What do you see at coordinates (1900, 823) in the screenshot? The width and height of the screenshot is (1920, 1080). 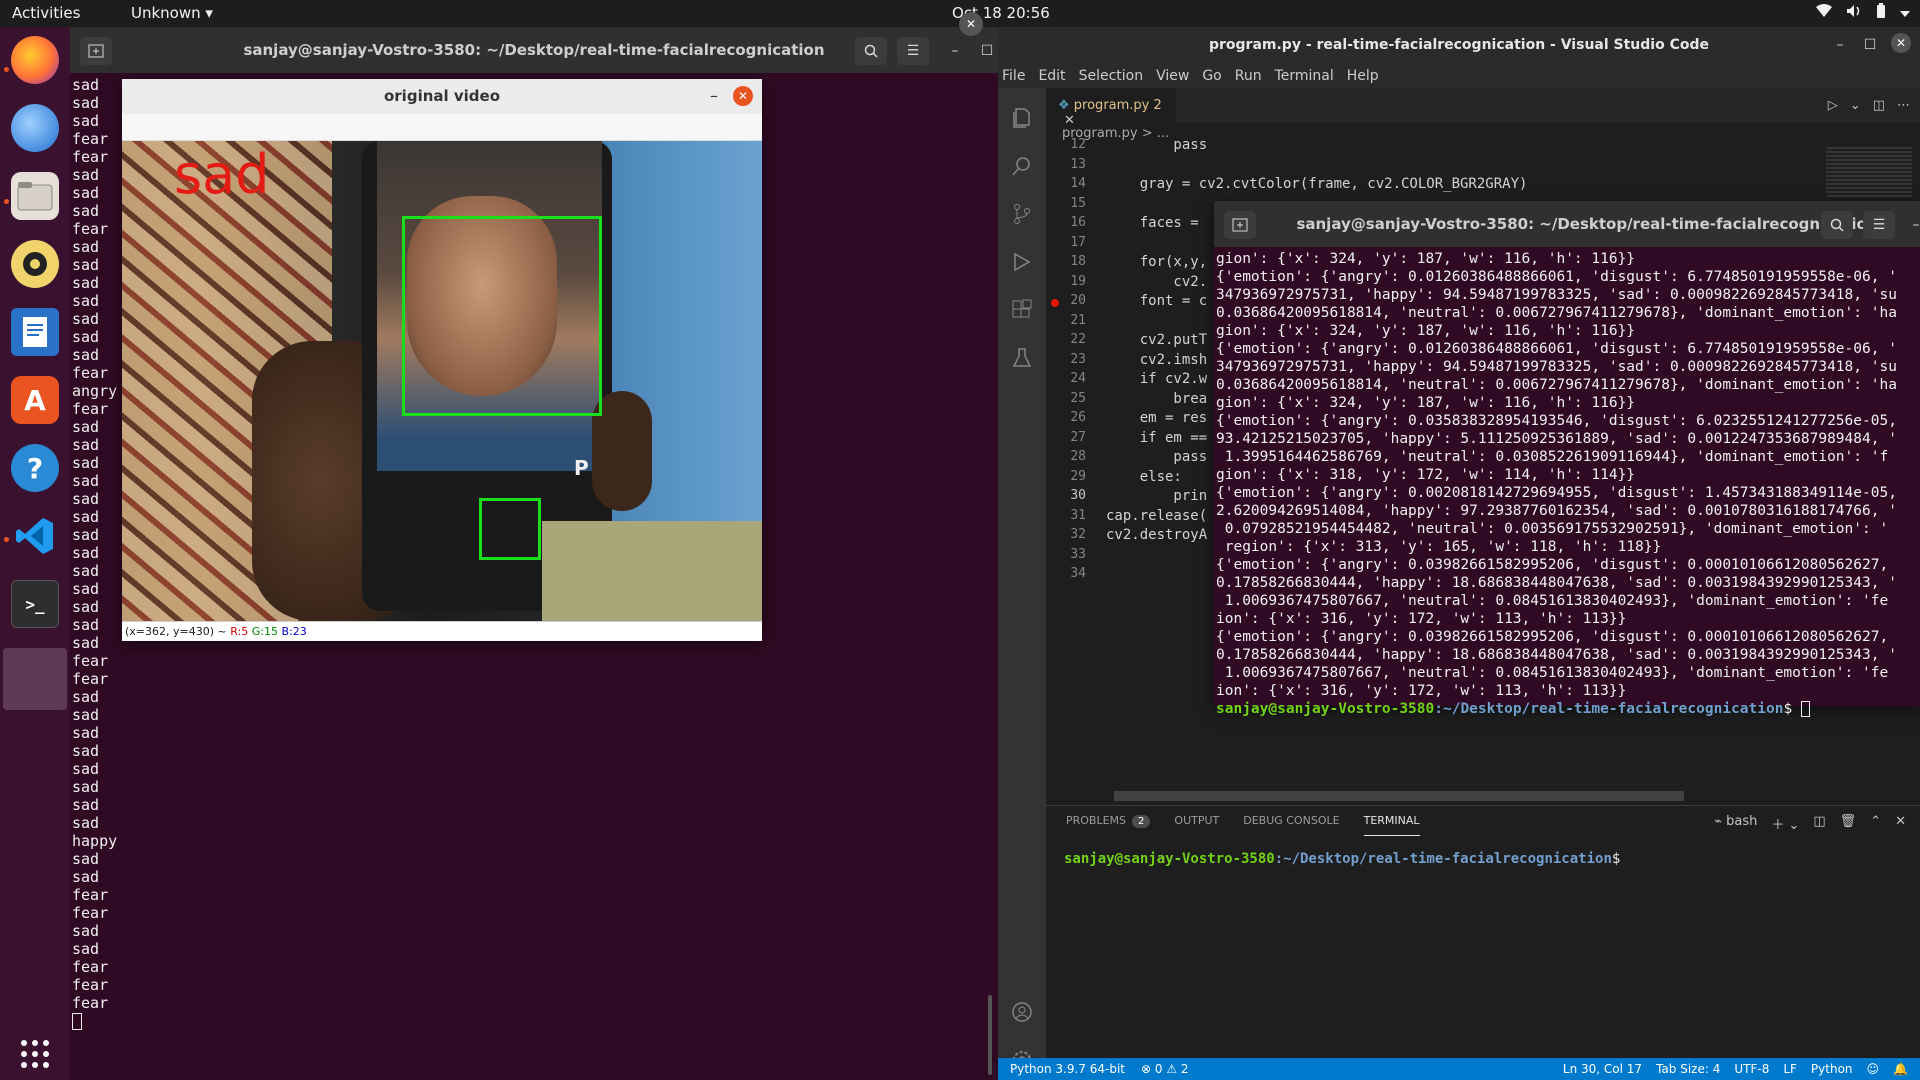 I see `close-panel-icon: ✕` at bounding box center [1900, 823].